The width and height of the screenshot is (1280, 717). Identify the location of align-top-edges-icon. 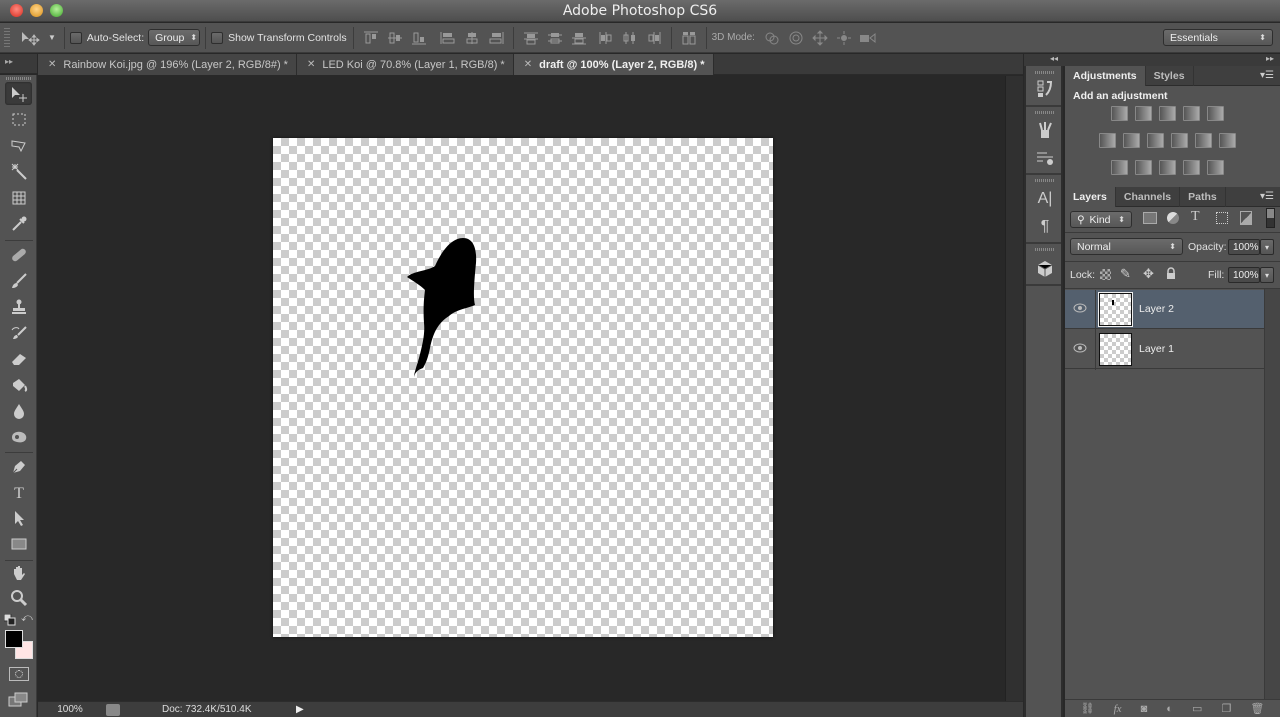
(371, 38).